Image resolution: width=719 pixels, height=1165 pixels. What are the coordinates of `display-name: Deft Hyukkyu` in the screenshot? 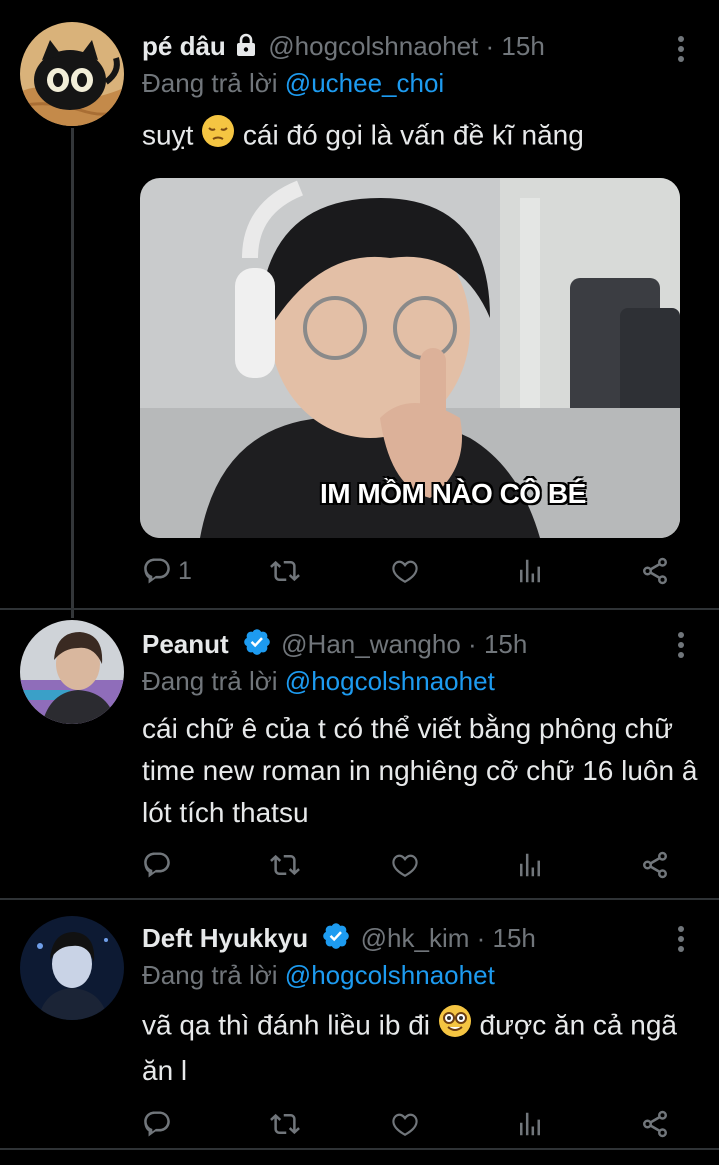 It's located at (225, 938).